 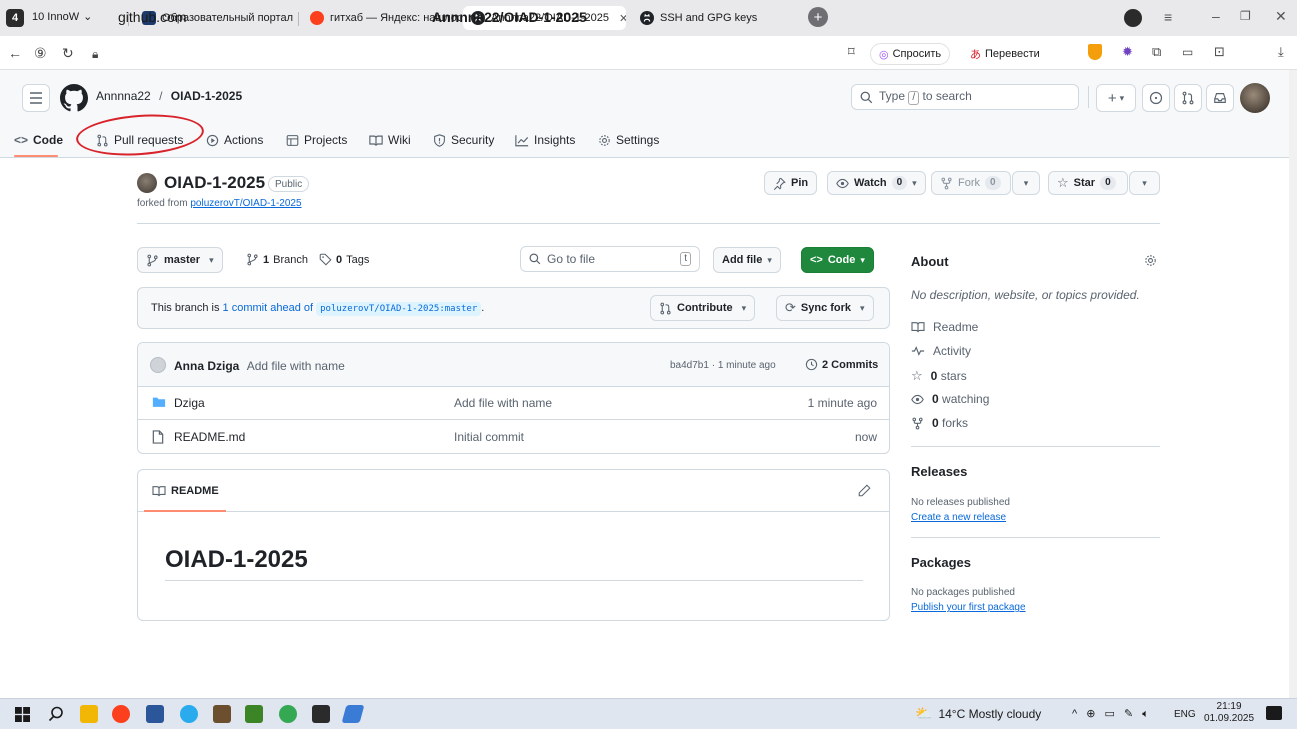 What do you see at coordinates (1168, 17) in the screenshot?
I see `menu-icon: ≡` at bounding box center [1168, 17].